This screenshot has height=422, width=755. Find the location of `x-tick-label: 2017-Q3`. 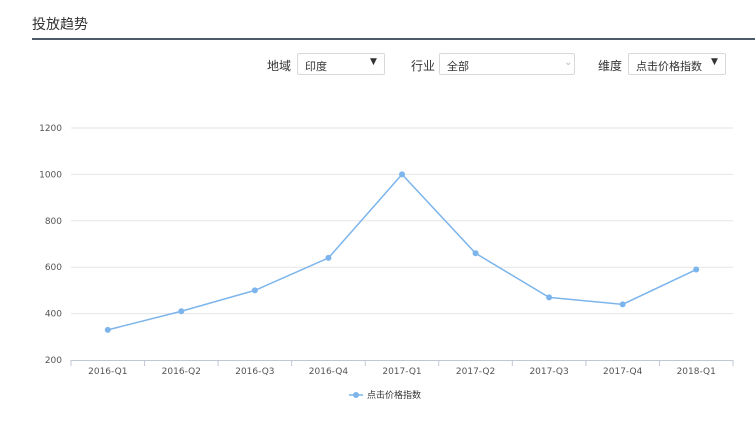

x-tick-label: 2017-Q3 is located at coordinates (548, 372).